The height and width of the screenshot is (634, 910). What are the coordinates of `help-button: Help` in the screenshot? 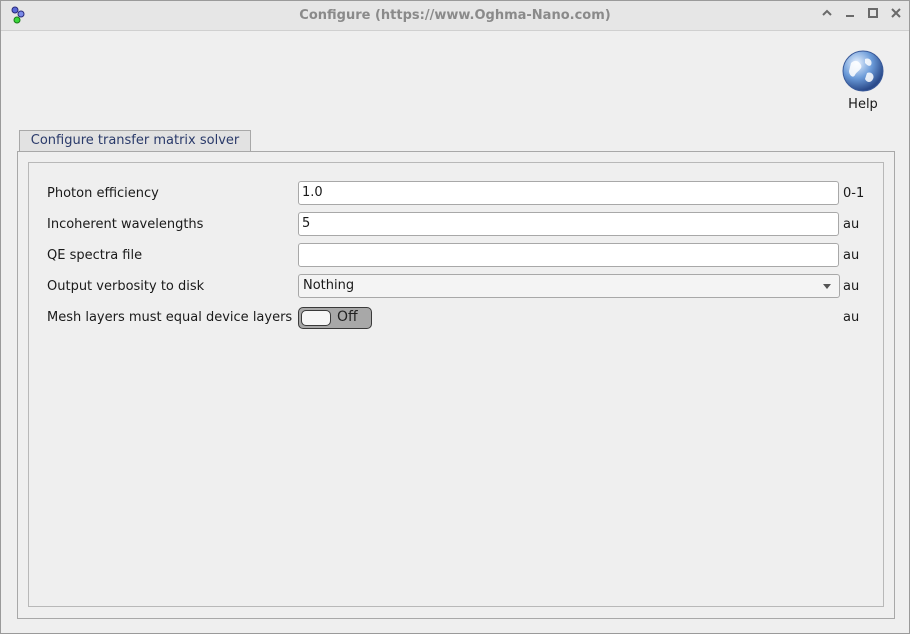 It's located at (863, 84).